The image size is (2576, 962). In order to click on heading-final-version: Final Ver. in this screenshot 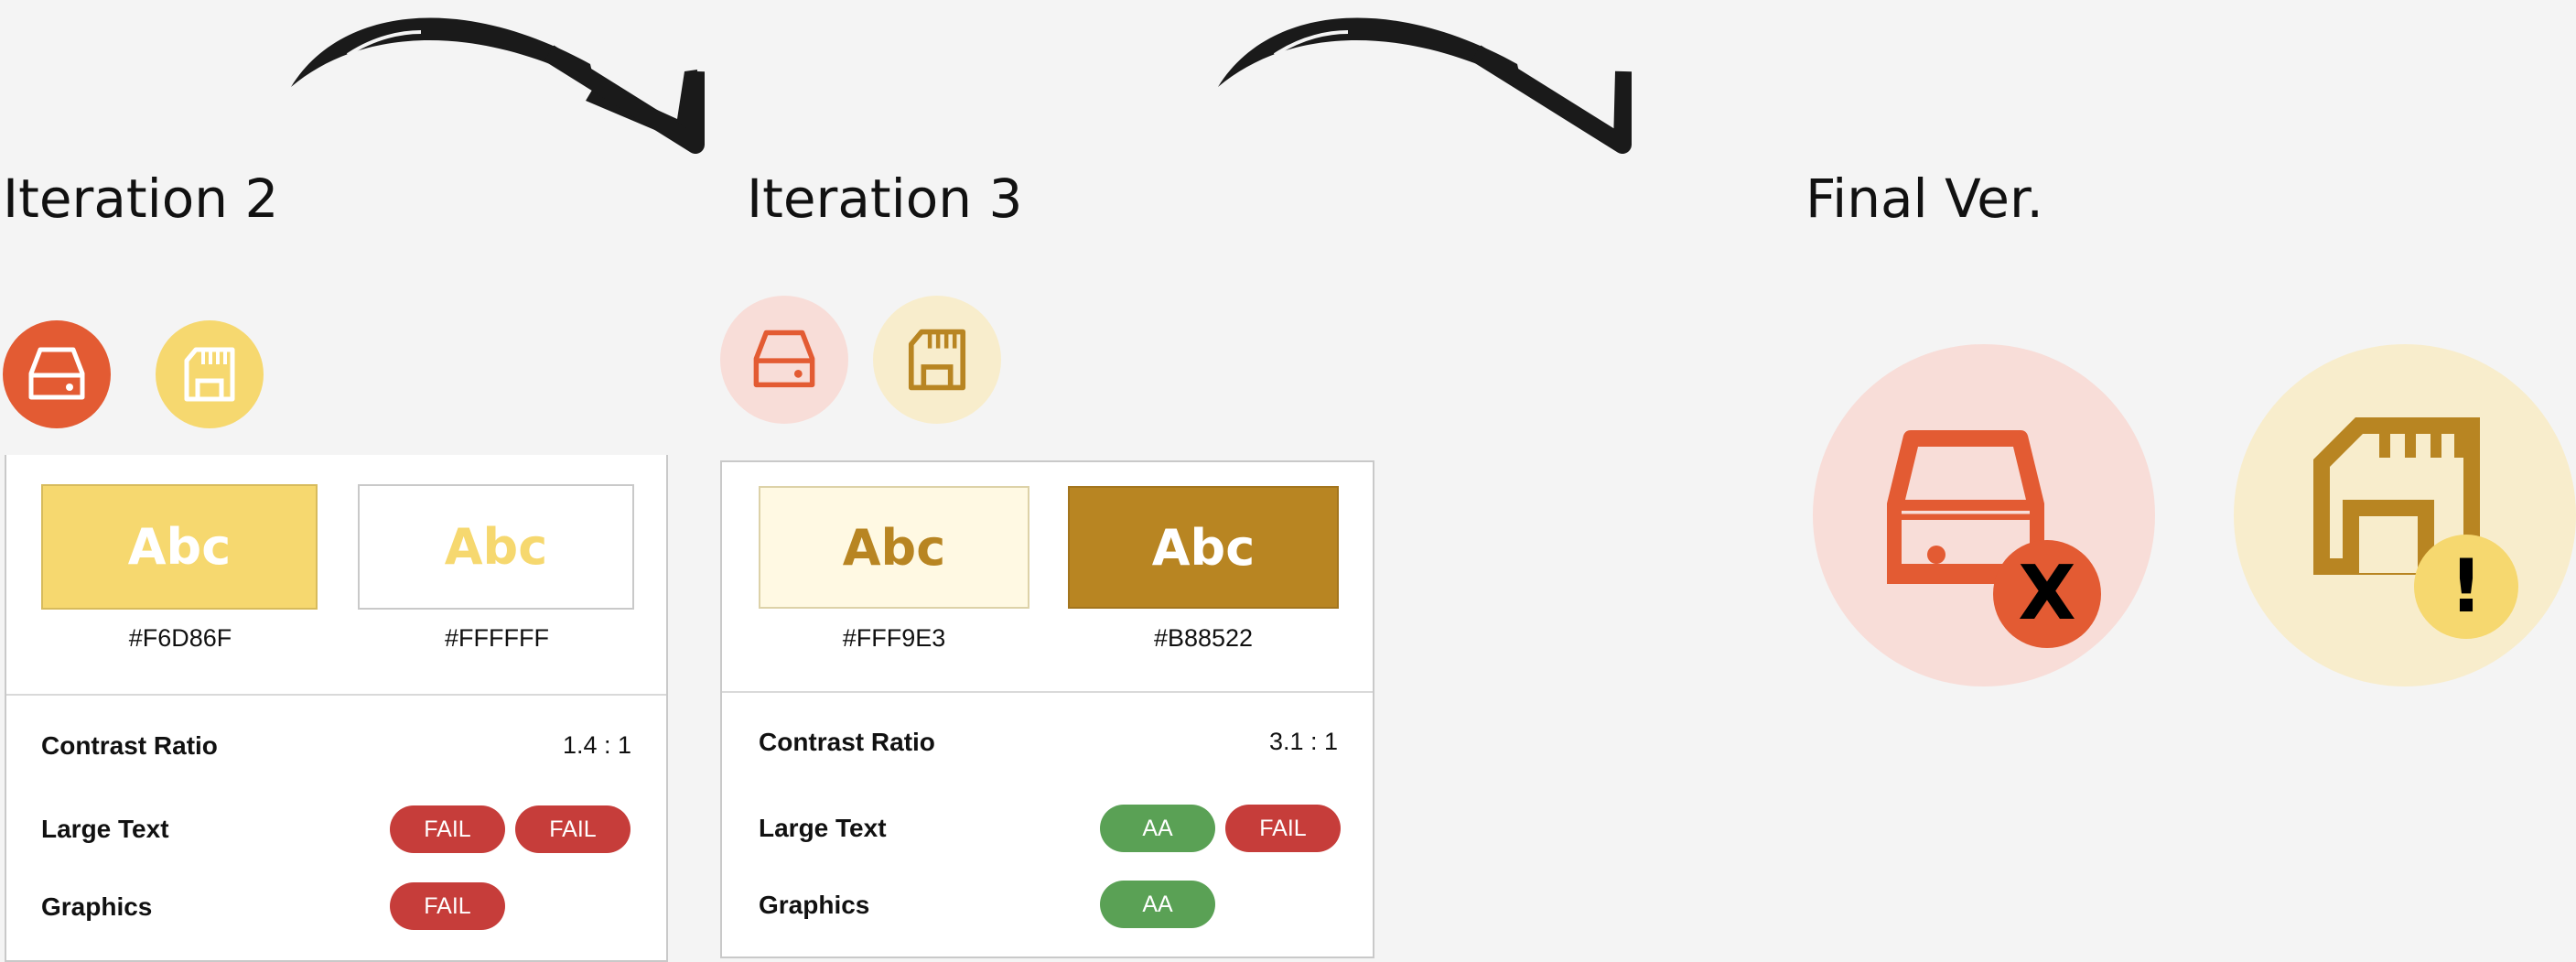, I will do `click(1924, 199)`.